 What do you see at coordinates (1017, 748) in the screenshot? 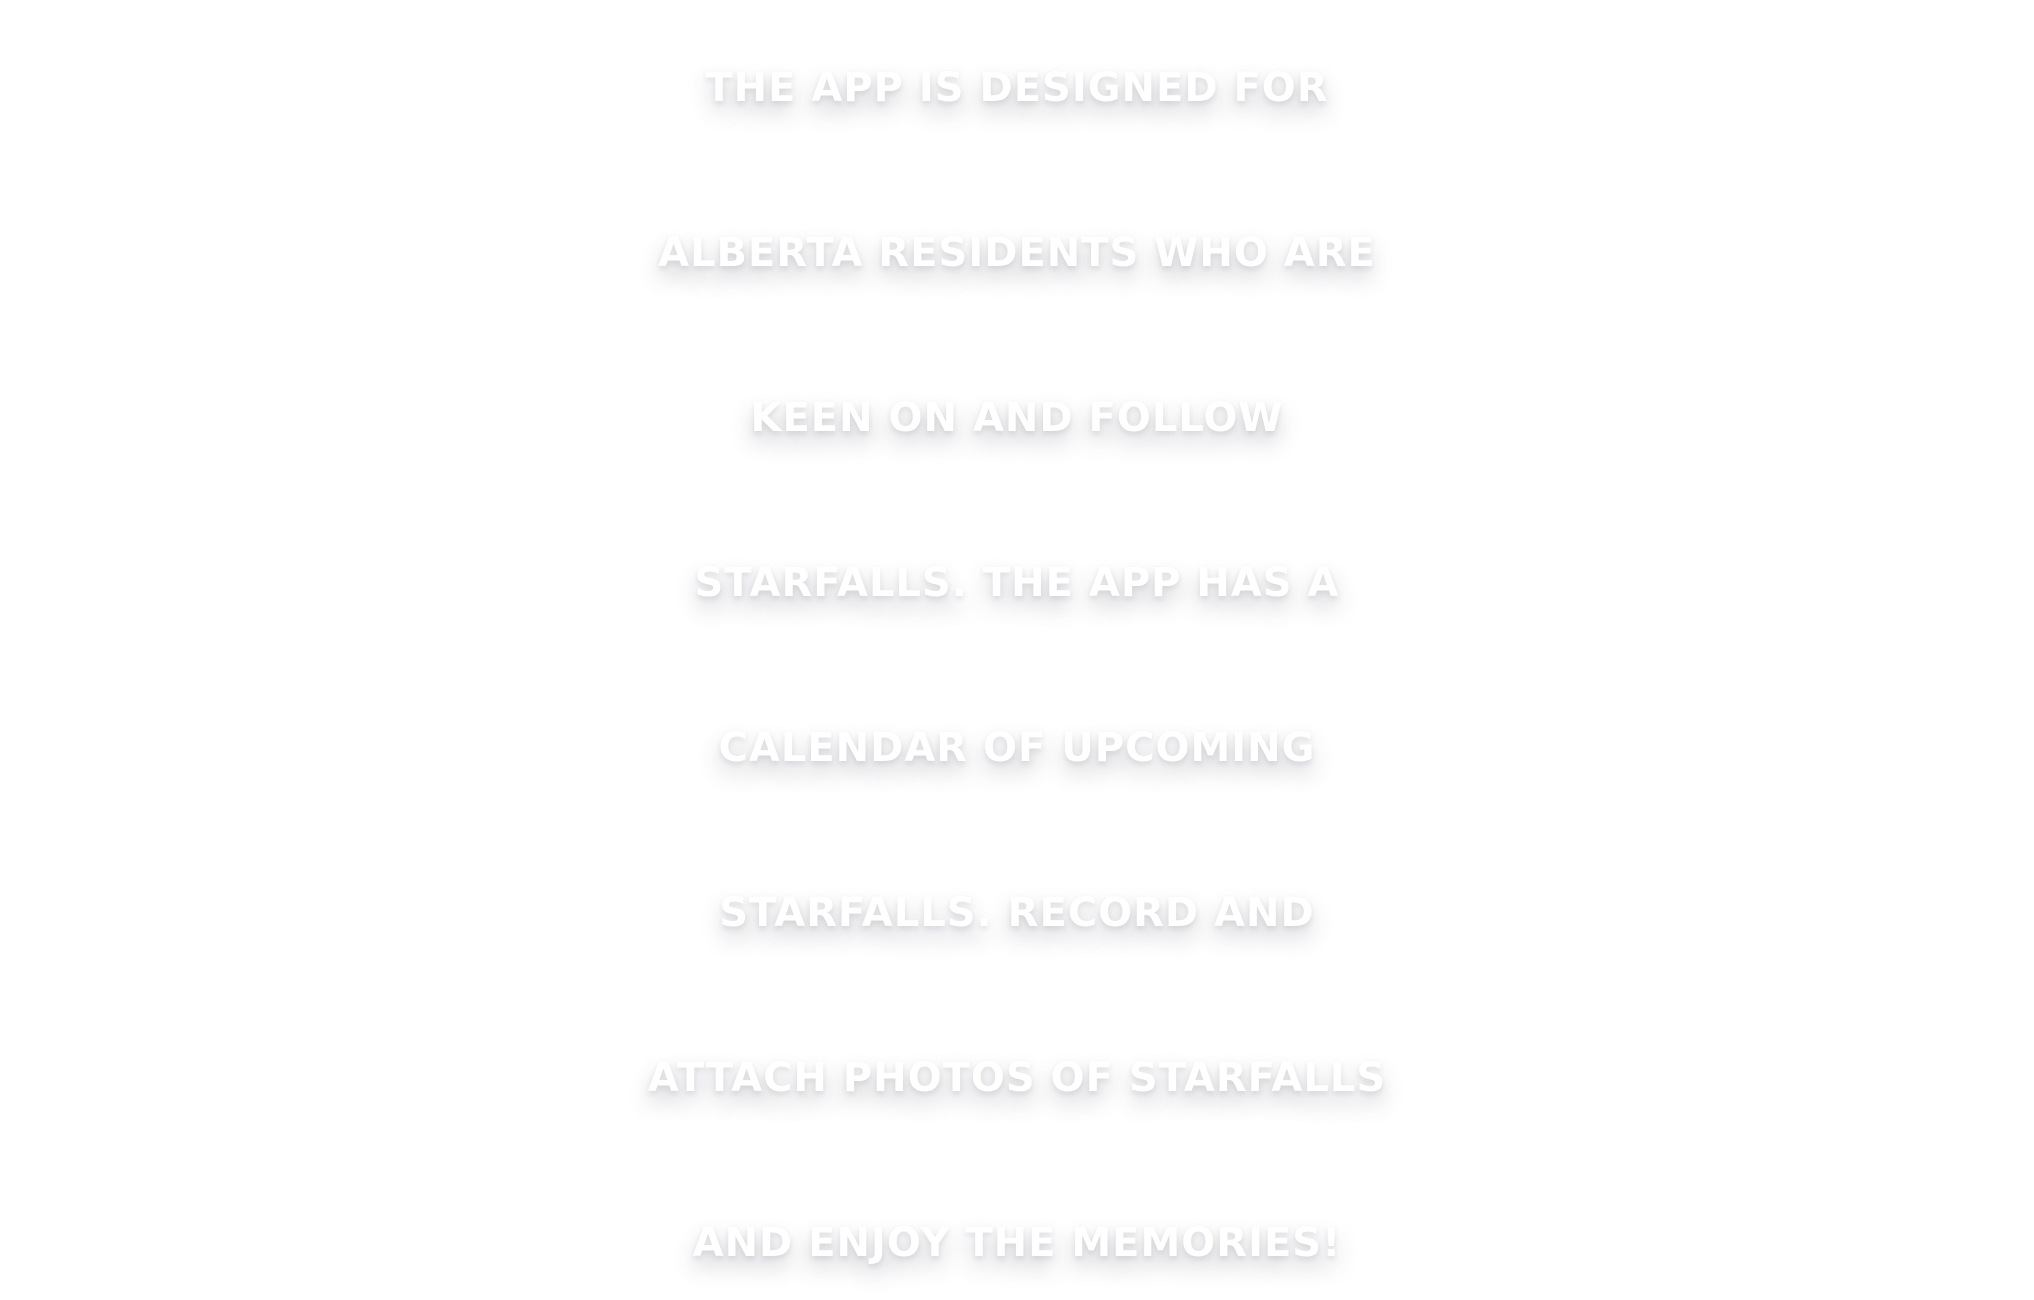
I see `headline-line-5: CALENDAR OF UPCOMING` at bounding box center [1017, 748].